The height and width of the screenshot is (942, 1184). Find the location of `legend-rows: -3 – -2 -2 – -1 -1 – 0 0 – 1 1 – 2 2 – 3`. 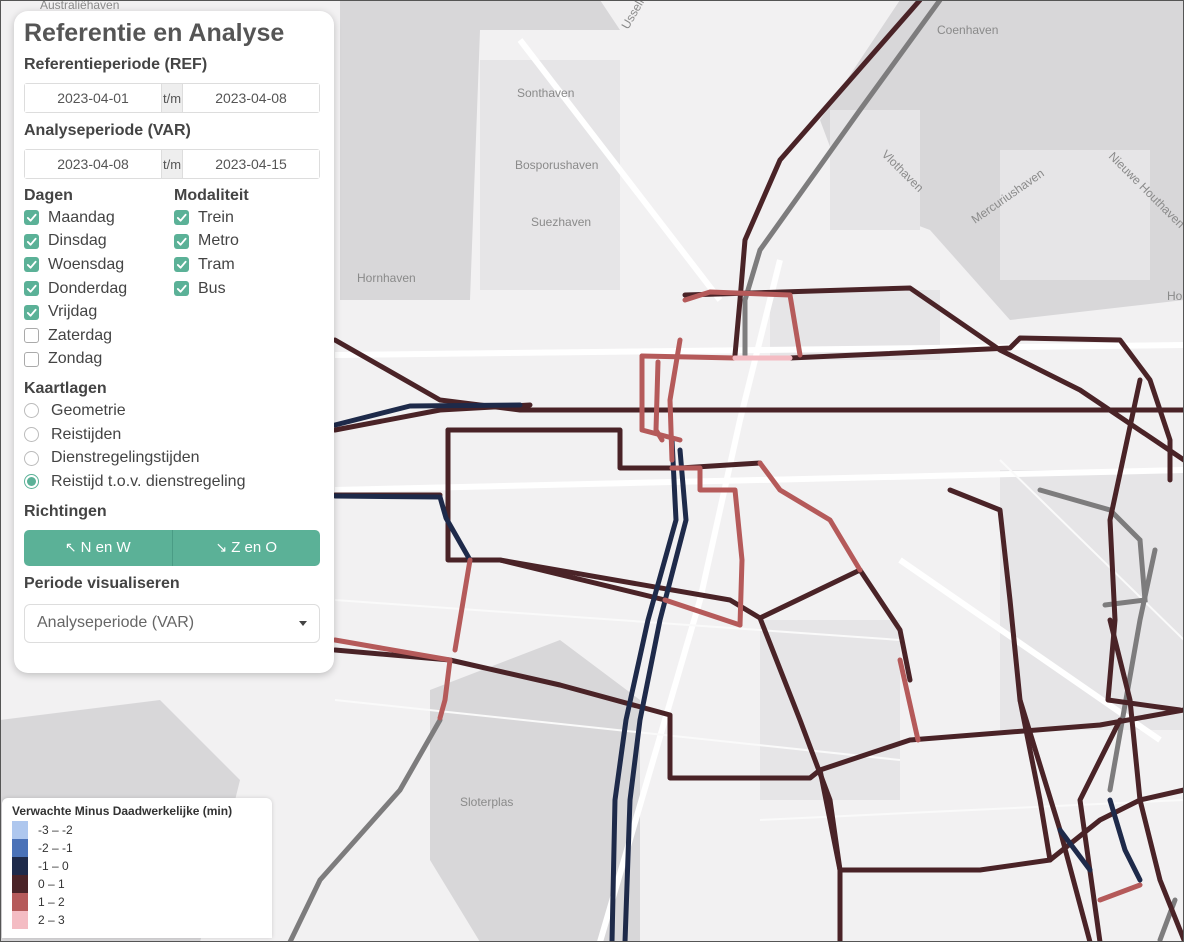

legend-rows: -3 – -2 -2 – -1 -1 – 0 0 – 1 1 – 2 2 – 3 is located at coordinates (137, 875).